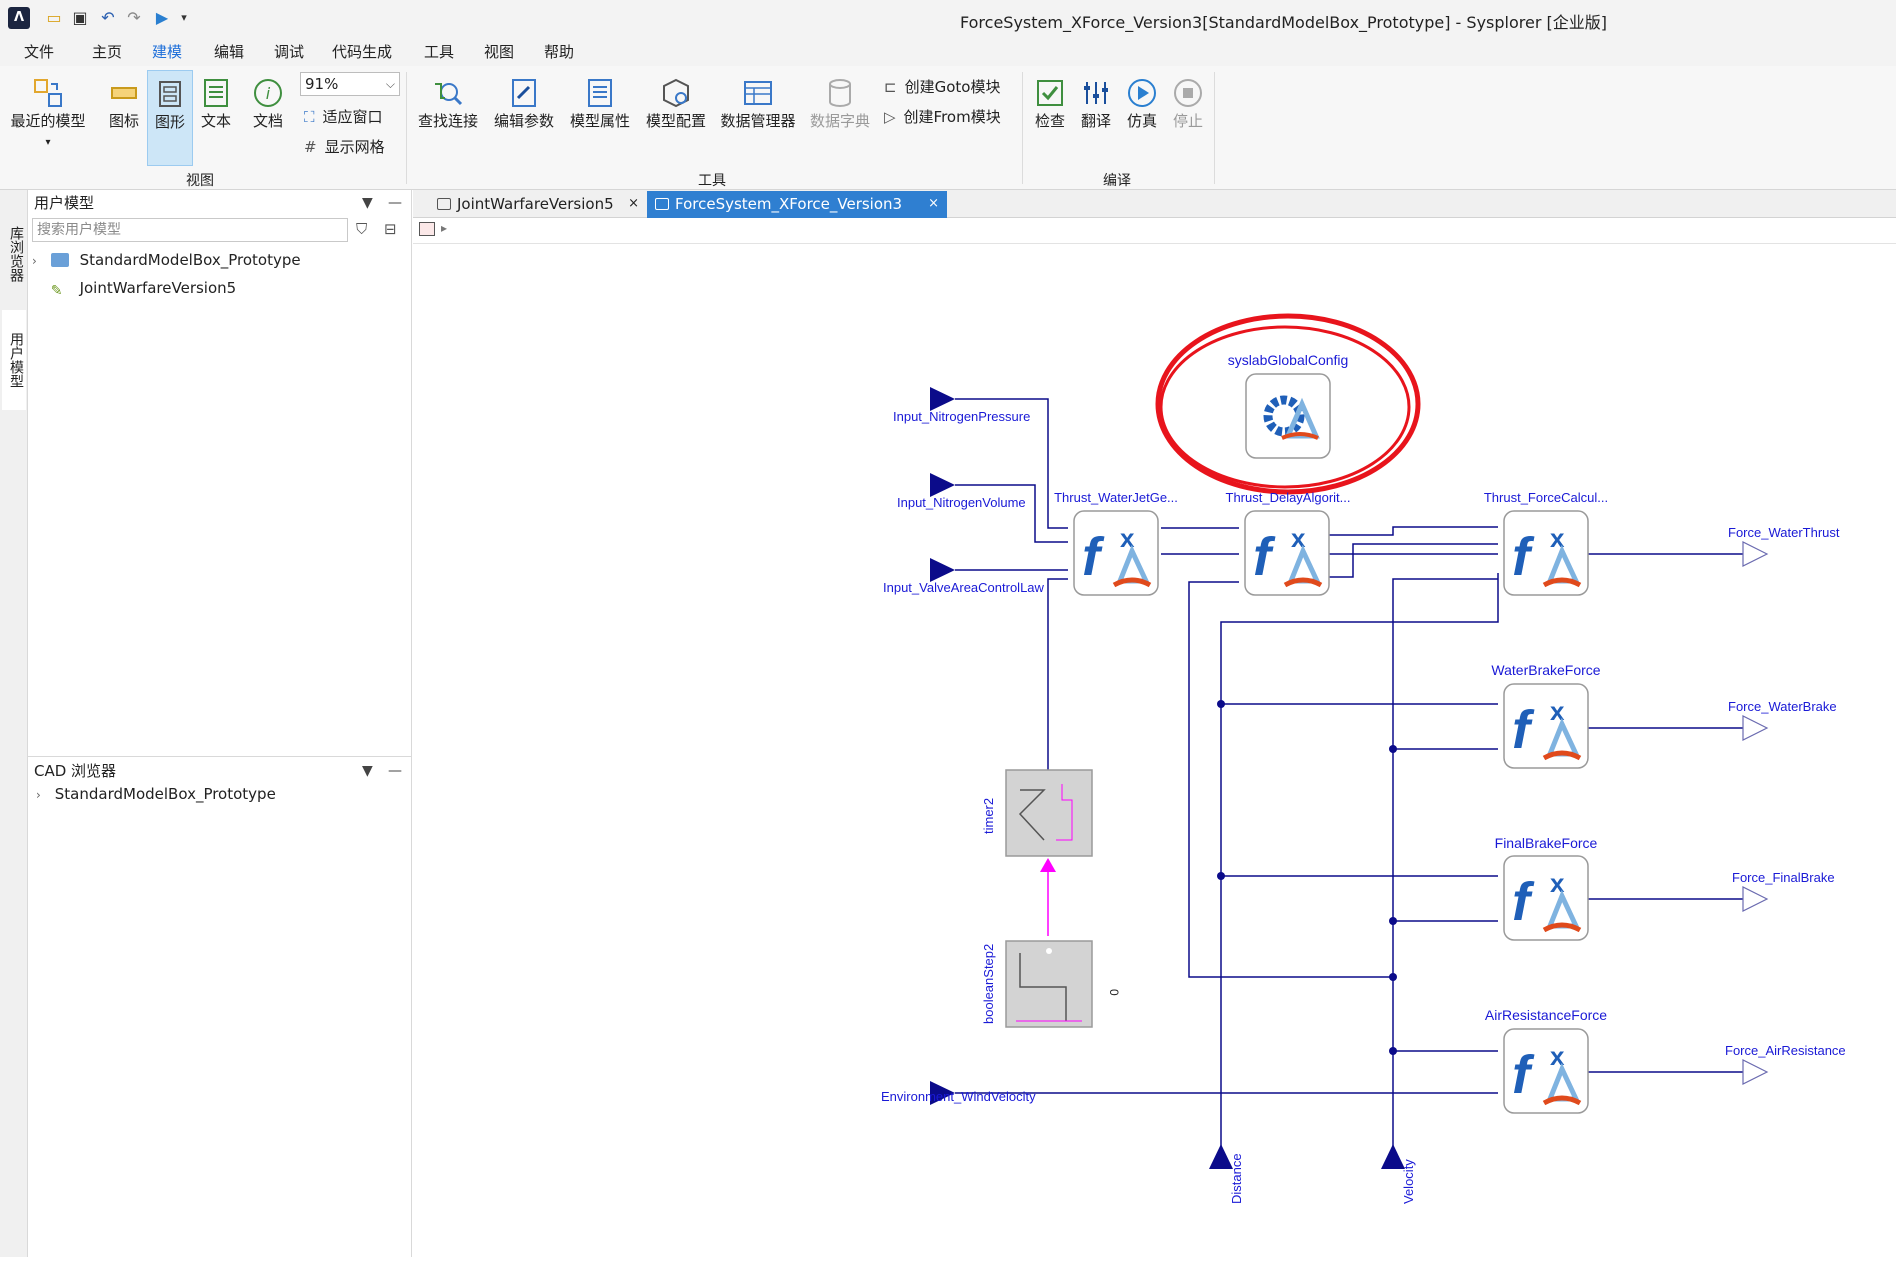 The height and width of the screenshot is (1261, 1896). Describe the element at coordinates (538, 204) in the screenshot. I see `doc-tab-jointwarfare: JointWarfareVersion5 ×` at that location.